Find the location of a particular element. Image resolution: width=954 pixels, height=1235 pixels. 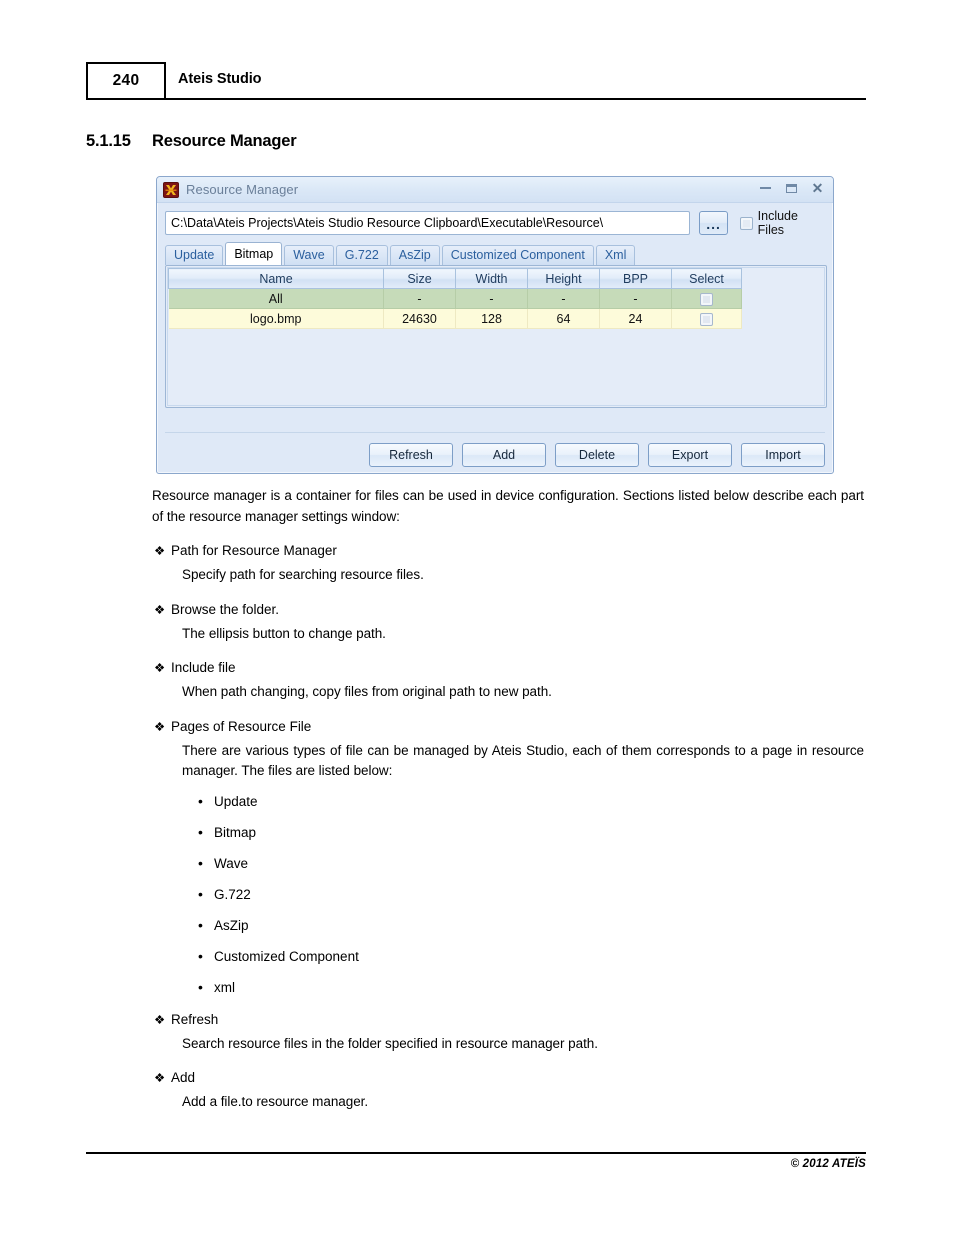

cell-width: 128 is located at coordinates (491, 318).